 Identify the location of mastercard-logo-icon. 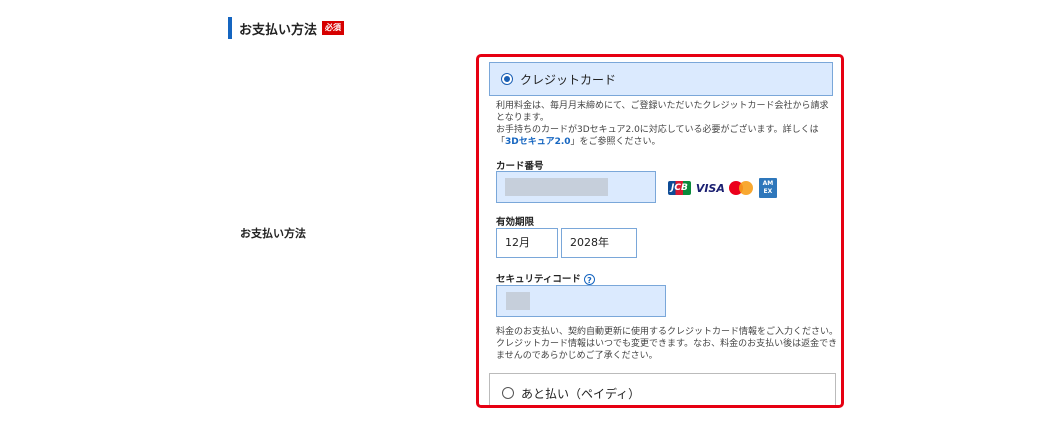
(741, 188).